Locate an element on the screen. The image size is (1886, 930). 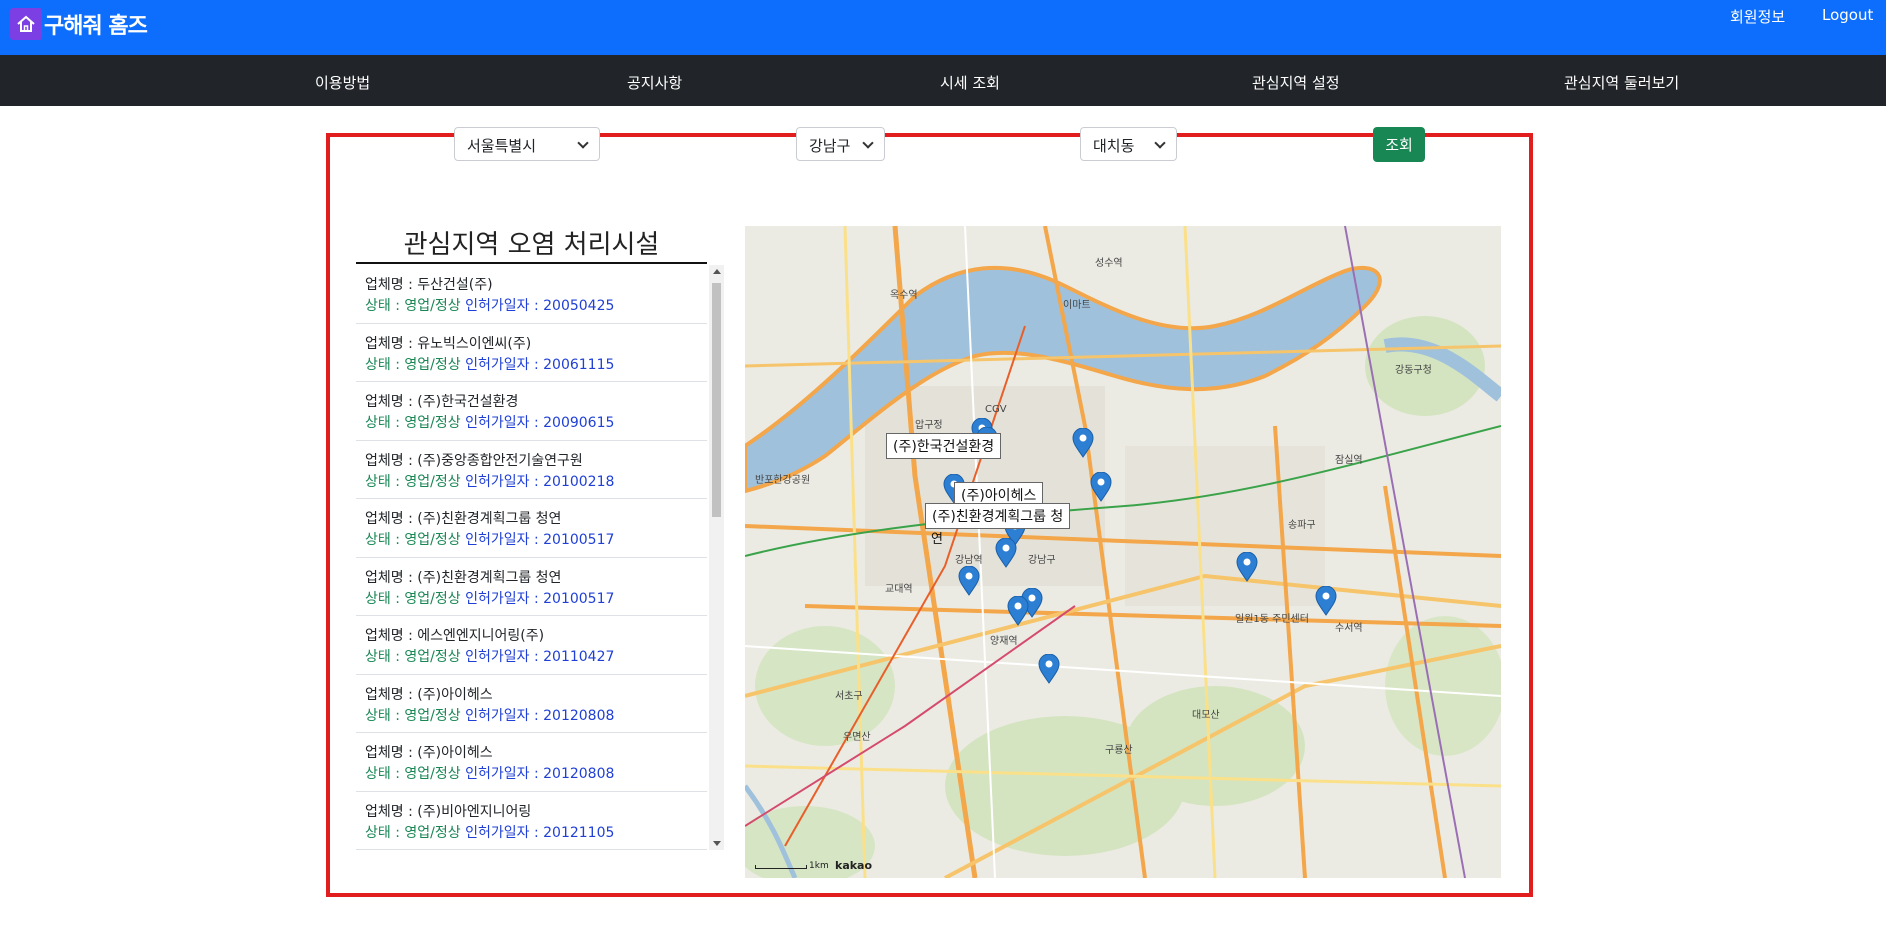
top-header: 구해줘 홈즈 회원정보 Logout is located at coordinates (943, 27).